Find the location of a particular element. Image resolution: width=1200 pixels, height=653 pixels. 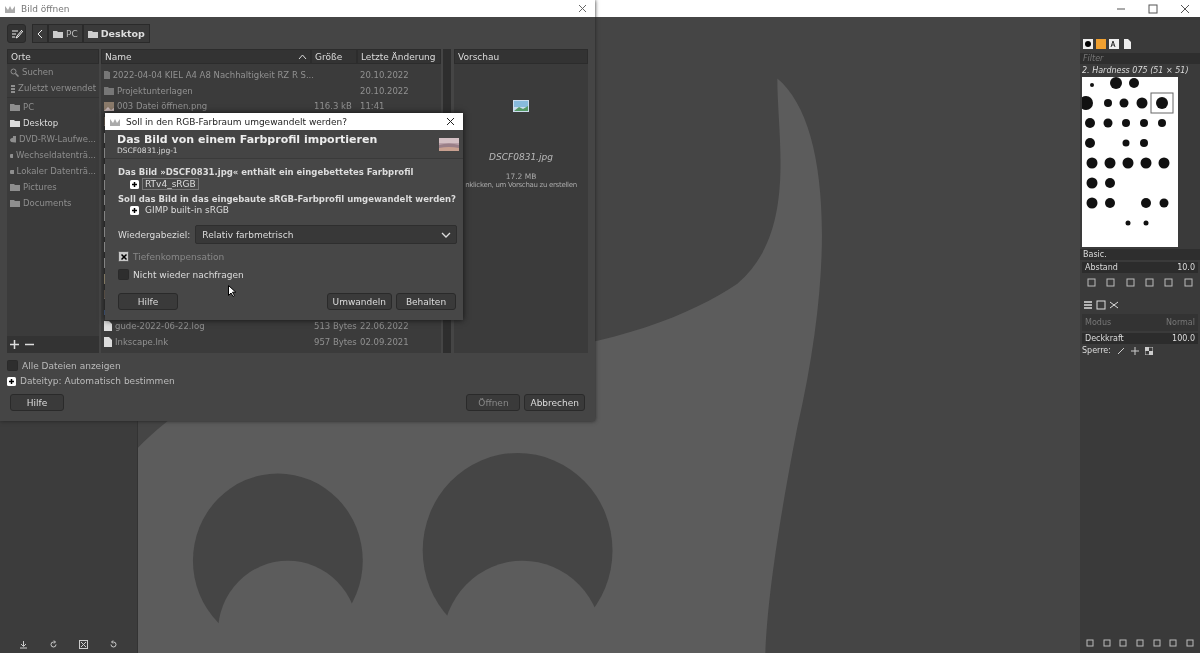

move-icon is located at coordinates (1134, 350).